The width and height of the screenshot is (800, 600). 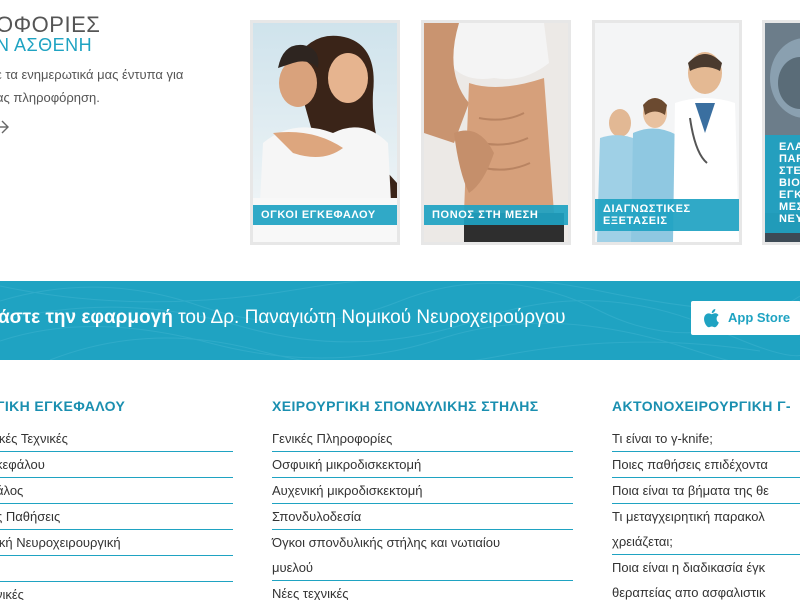 What do you see at coordinates (422, 590) in the screenshot?
I see `list-item: Νέες τεχνικές` at bounding box center [422, 590].